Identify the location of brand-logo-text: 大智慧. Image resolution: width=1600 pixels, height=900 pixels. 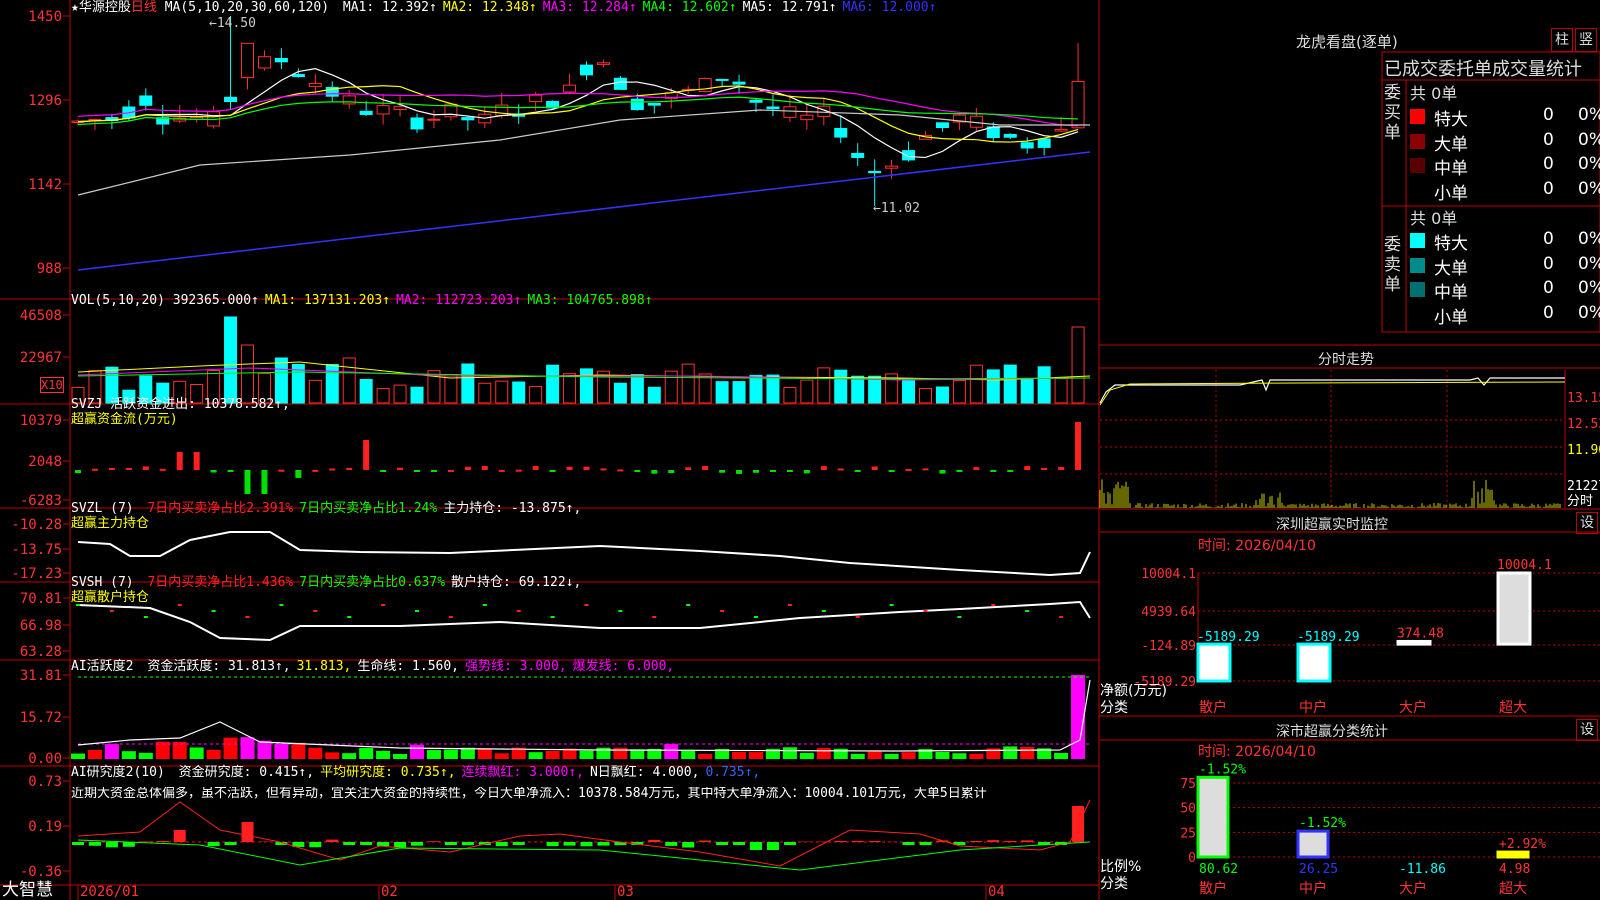
(27, 890).